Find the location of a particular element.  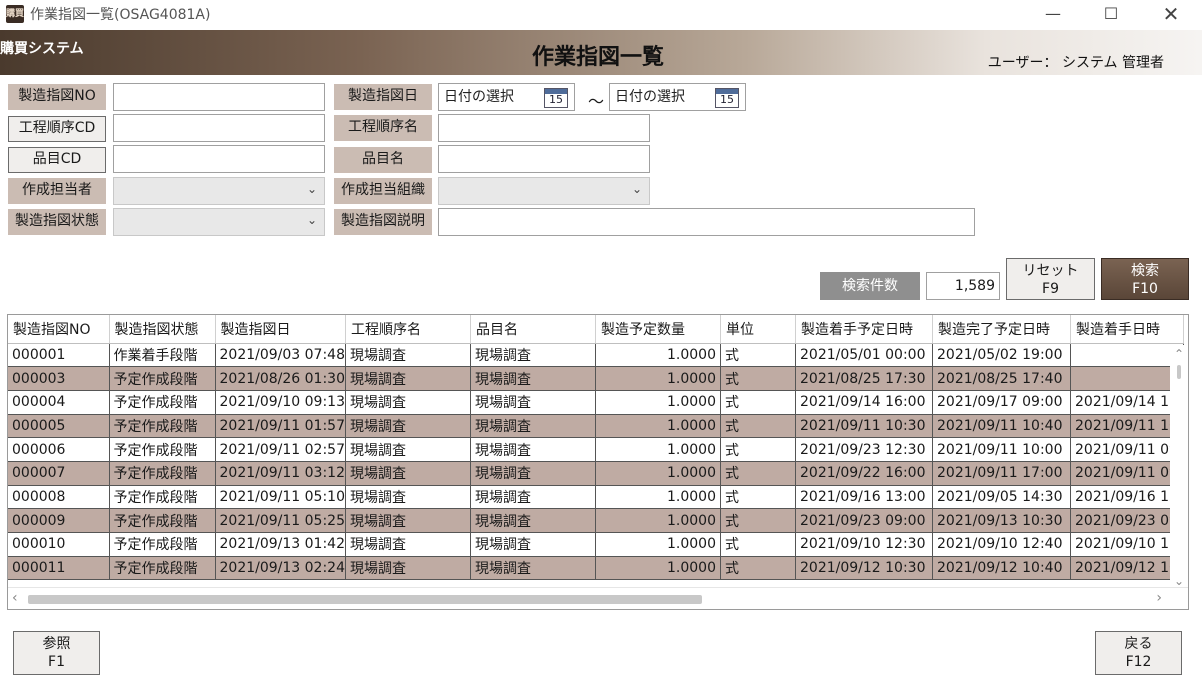

scroll-up-icon: ⌃ is located at coordinates (1179, 354).